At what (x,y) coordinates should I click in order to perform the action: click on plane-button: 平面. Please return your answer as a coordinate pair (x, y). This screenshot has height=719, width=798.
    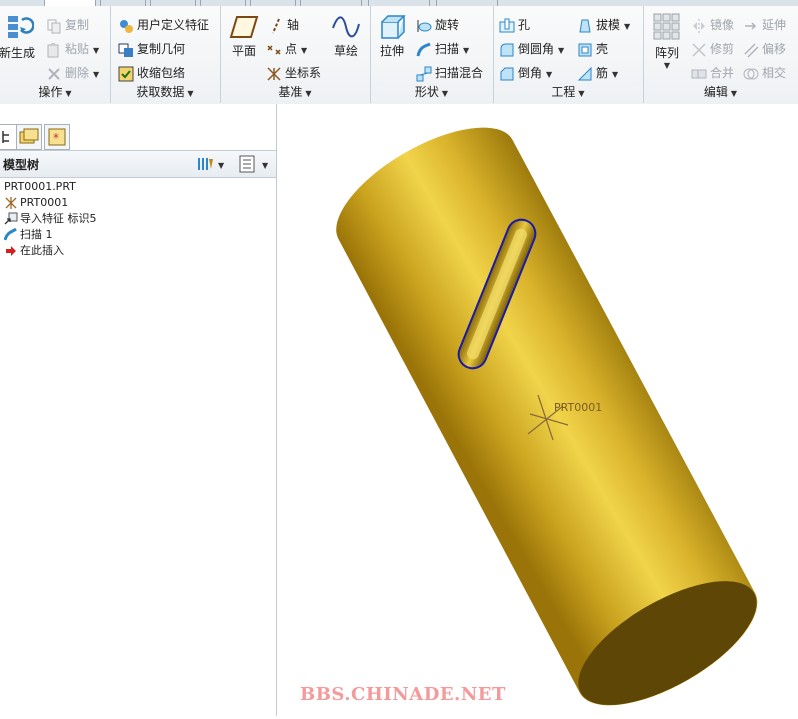
    Looking at the image, I should click on (244, 36).